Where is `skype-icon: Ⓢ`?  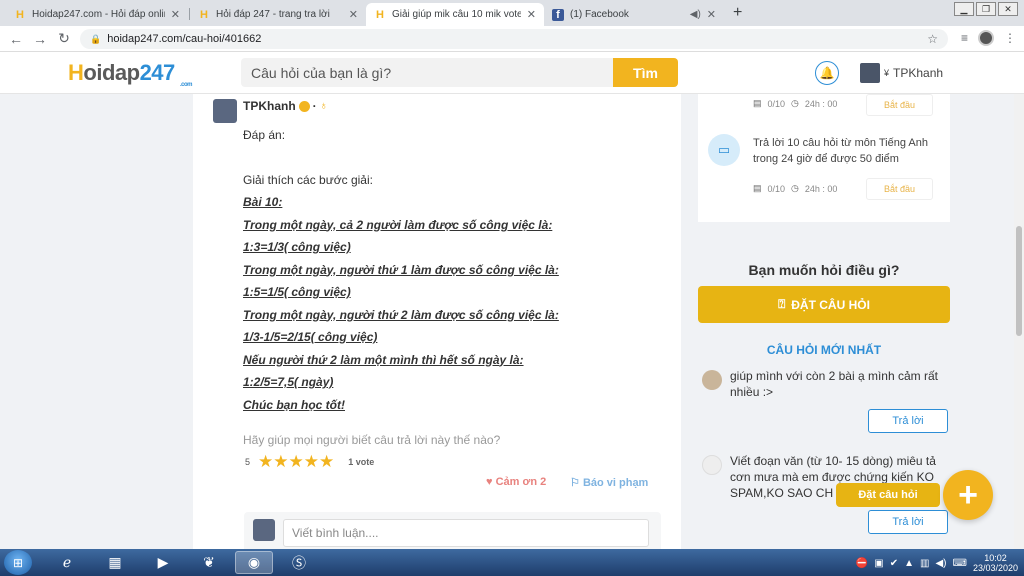 skype-icon: Ⓢ is located at coordinates (299, 562).